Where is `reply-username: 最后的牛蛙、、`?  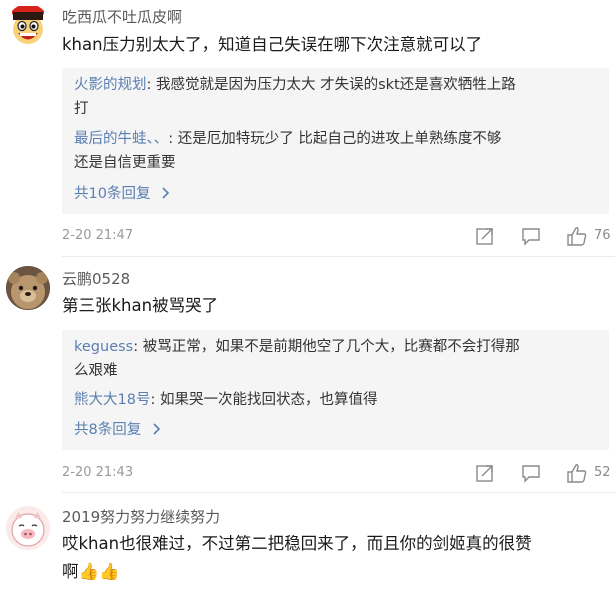 reply-username: 最后的牛蛙、、 is located at coordinates (121, 139).